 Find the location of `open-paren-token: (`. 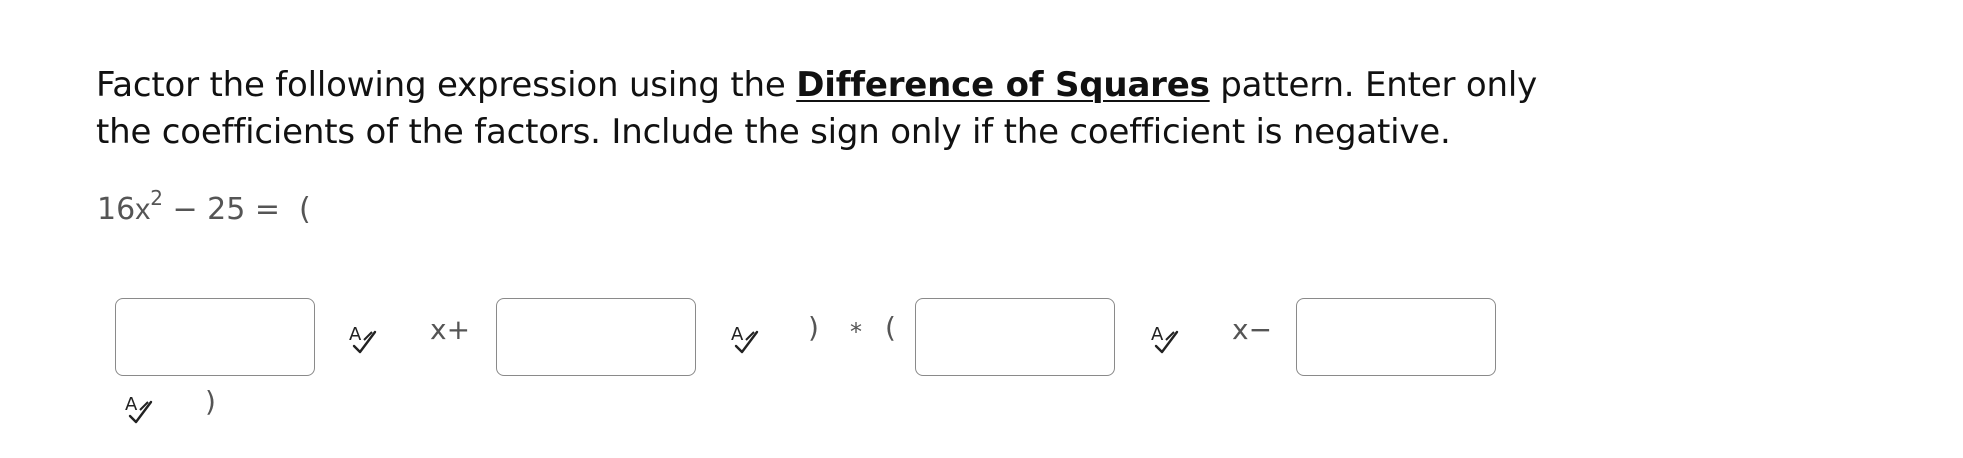

open-paren-token: ( is located at coordinates (890, 327).